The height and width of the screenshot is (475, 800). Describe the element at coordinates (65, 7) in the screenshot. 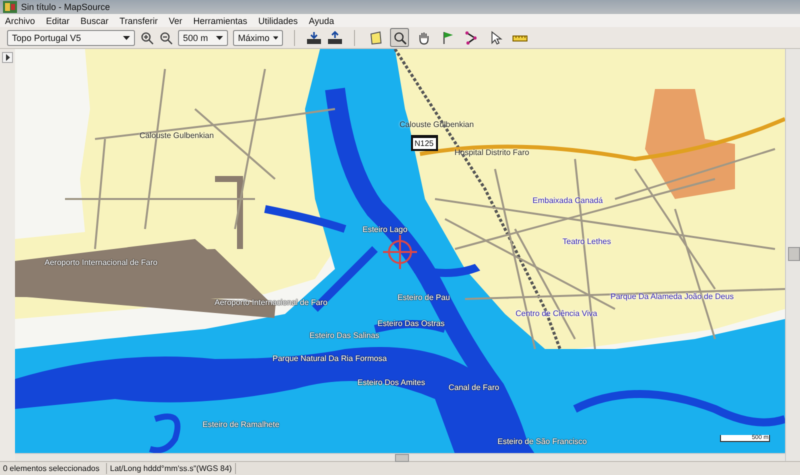

I see `window-title: Sin título - MapSource` at that location.